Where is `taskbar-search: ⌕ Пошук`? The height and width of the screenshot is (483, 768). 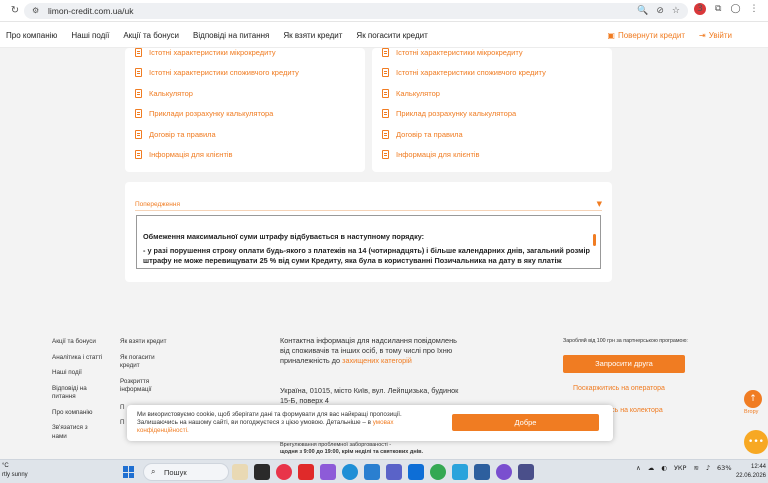 taskbar-search: ⌕ Пошук is located at coordinates (186, 472).